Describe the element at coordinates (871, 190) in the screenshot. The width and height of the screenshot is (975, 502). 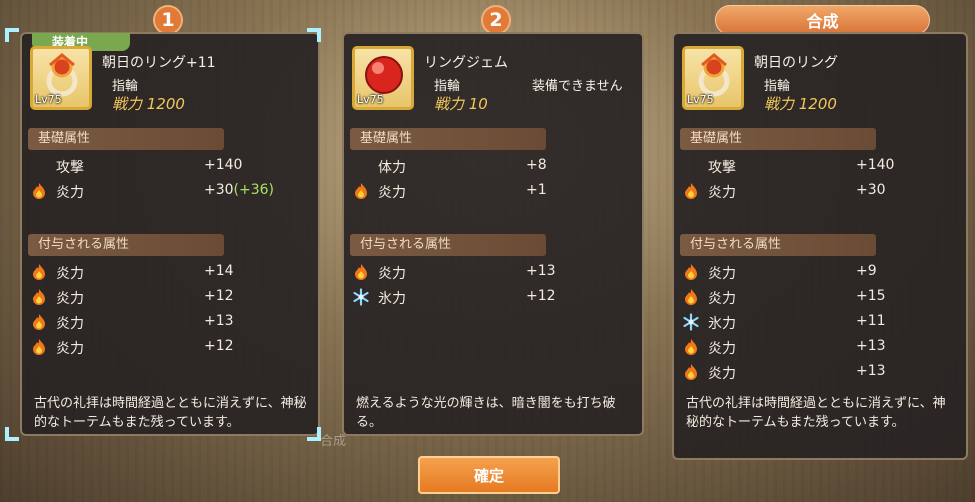
I see `attribute-value: +30` at that location.